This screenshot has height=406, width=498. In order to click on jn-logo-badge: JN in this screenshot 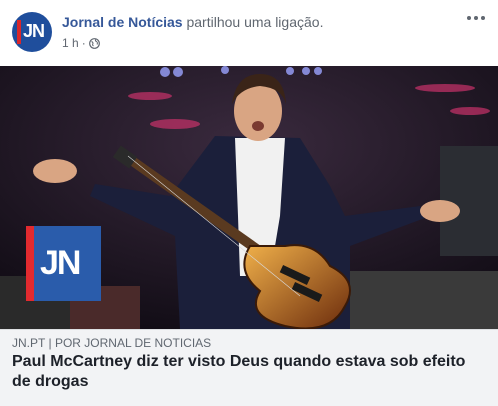, I will do `click(63, 263)`.